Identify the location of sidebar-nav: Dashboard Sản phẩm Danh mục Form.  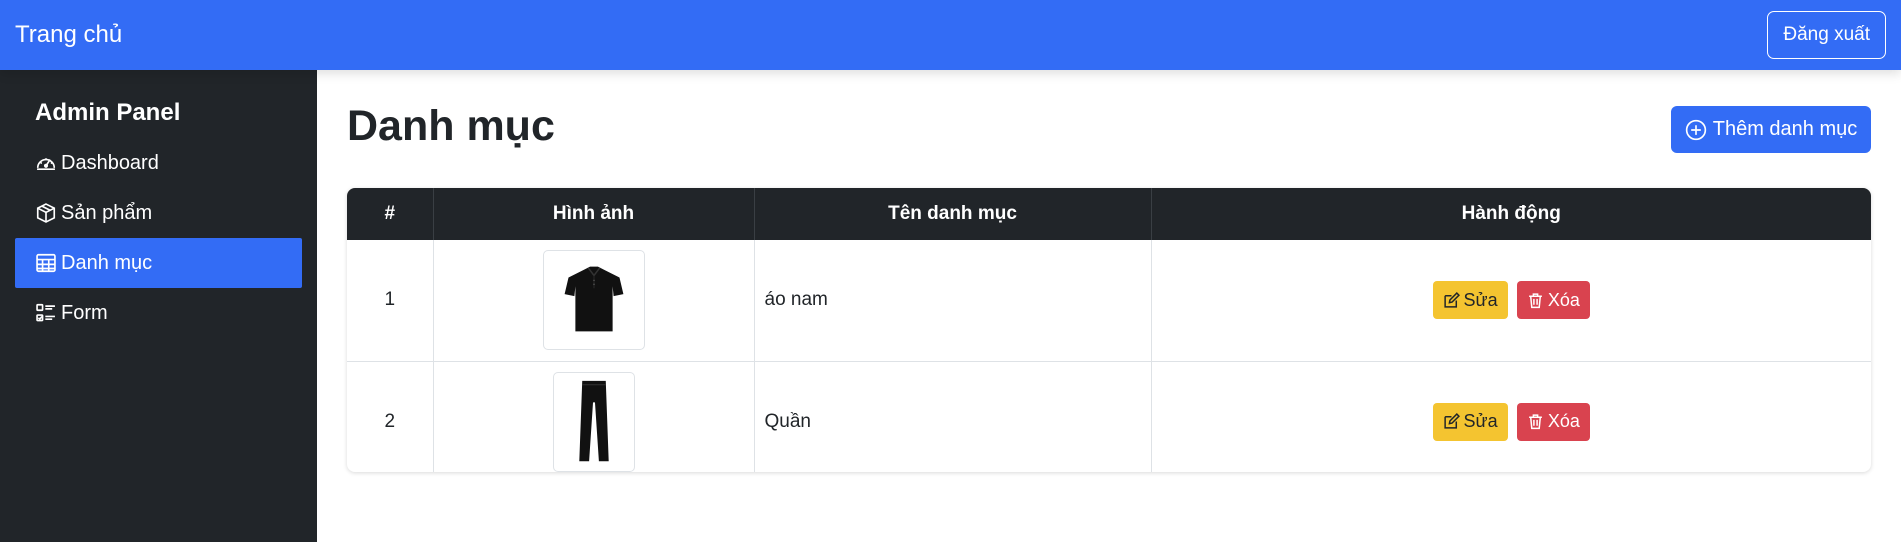
(158, 238).